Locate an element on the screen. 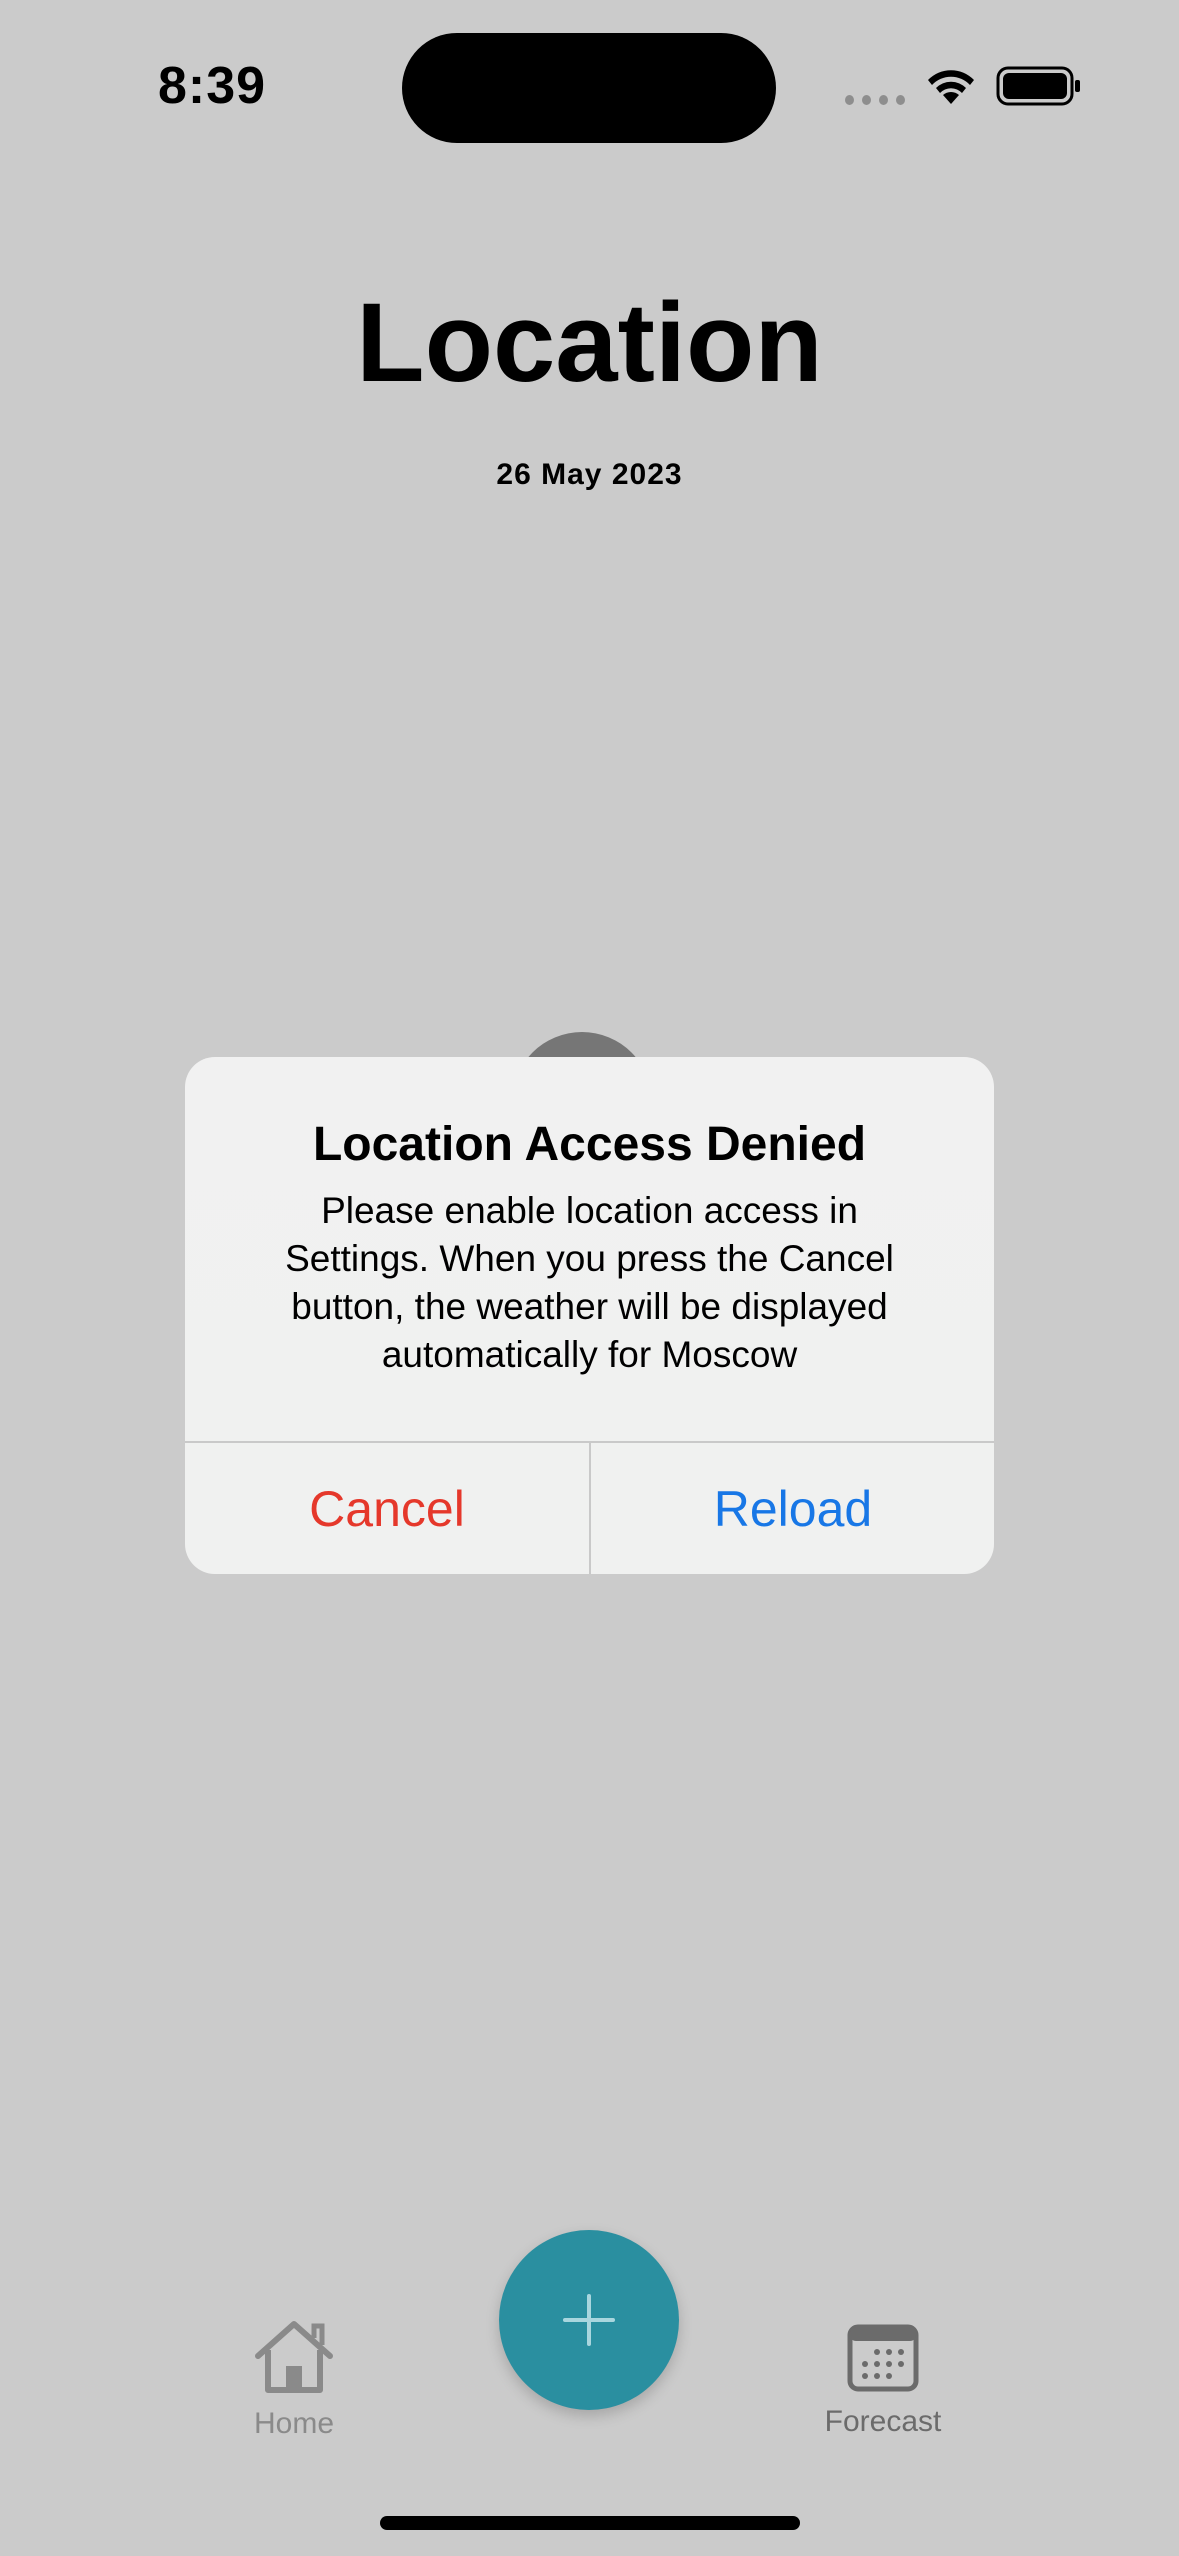 The width and height of the screenshot is (1179, 2556). plus-icon is located at coordinates (589, 2320).